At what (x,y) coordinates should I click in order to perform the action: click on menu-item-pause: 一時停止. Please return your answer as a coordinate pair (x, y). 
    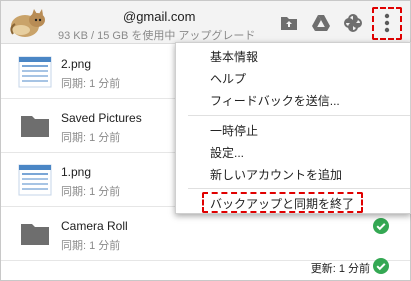
    Looking at the image, I should click on (234, 130).